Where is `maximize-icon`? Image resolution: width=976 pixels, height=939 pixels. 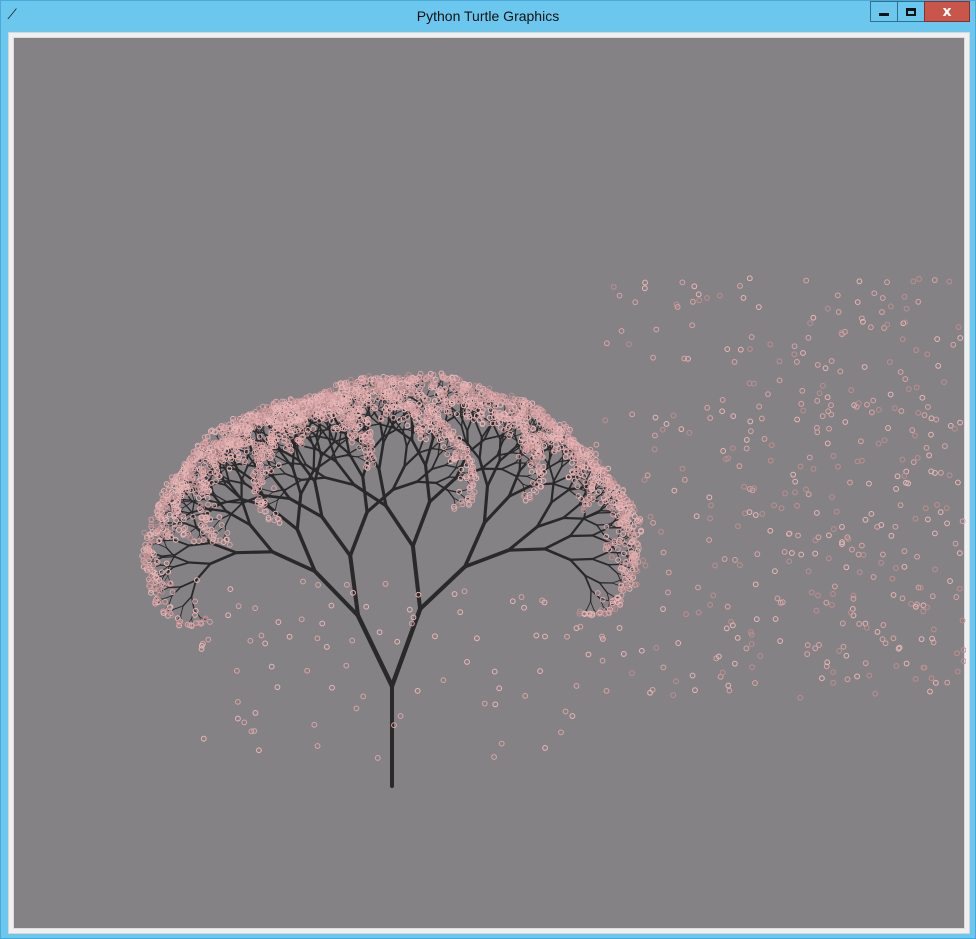 maximize-icon is located at coordinates (911, 11).